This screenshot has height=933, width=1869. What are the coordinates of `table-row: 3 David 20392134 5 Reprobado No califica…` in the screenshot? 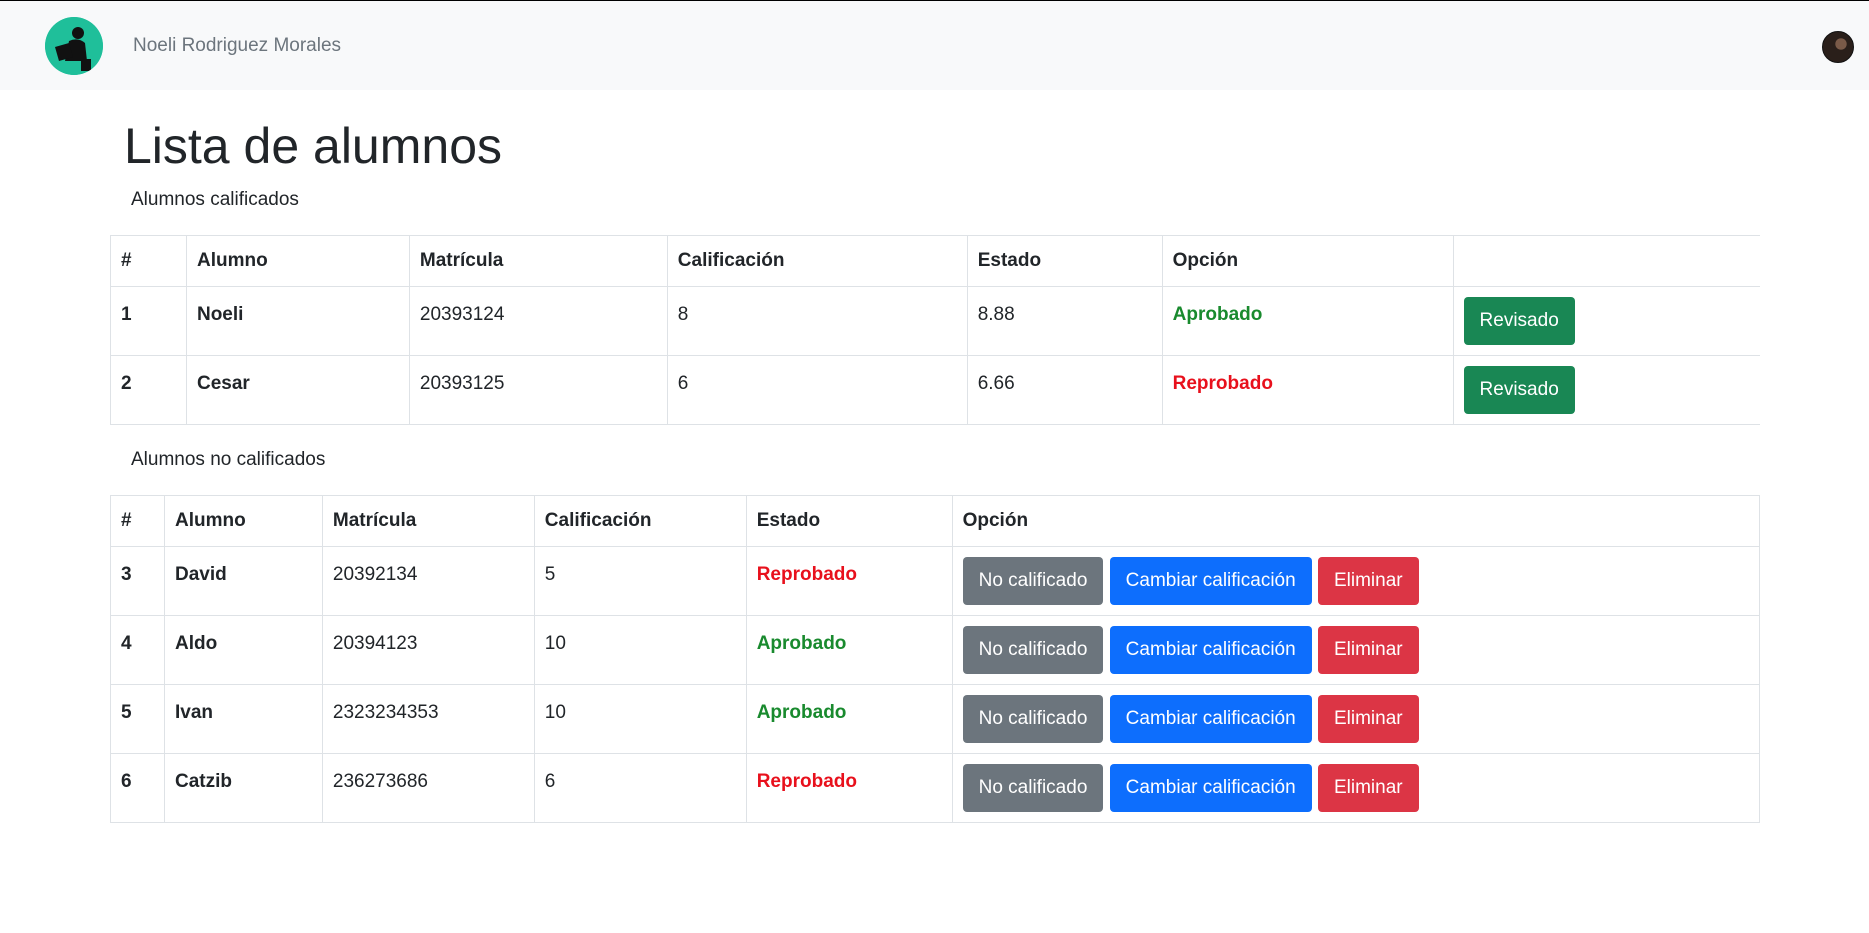 It's located at (935, 581).